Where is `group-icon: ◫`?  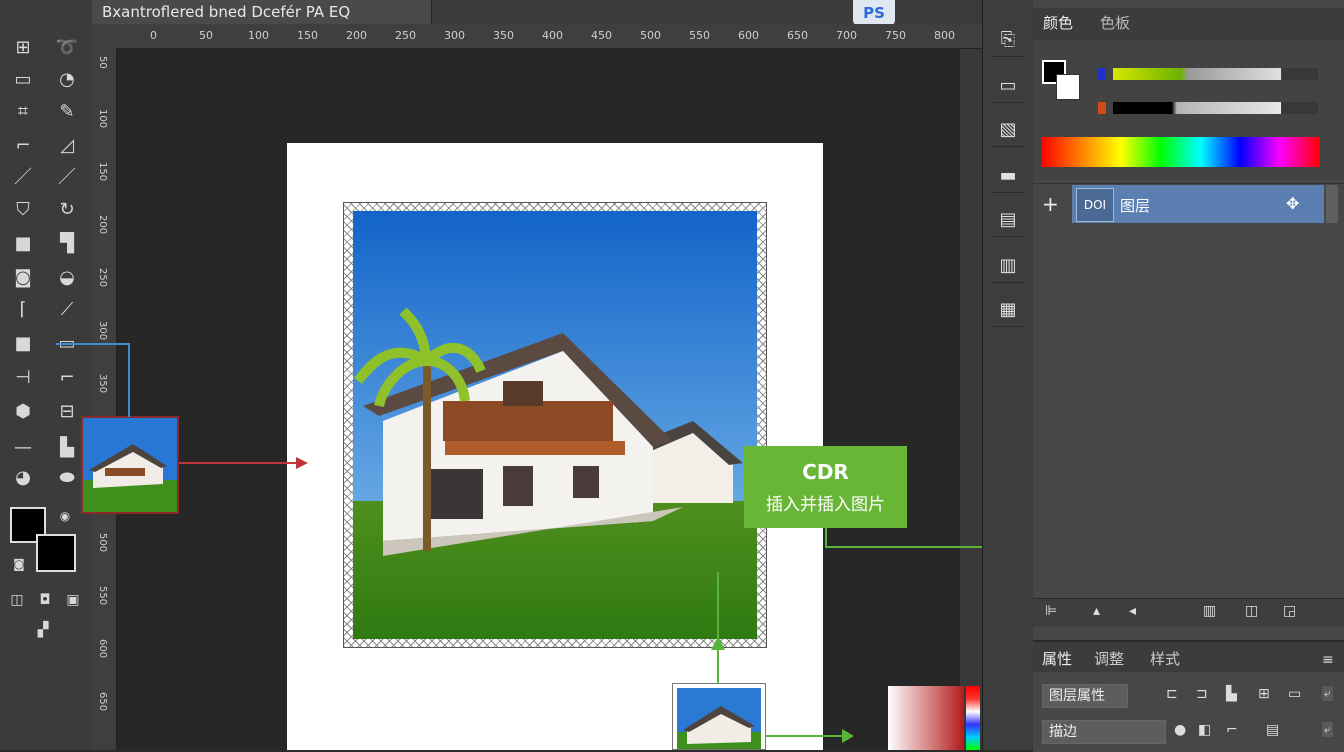 group-icon: ◫ is located at coordinates (1251, 611).